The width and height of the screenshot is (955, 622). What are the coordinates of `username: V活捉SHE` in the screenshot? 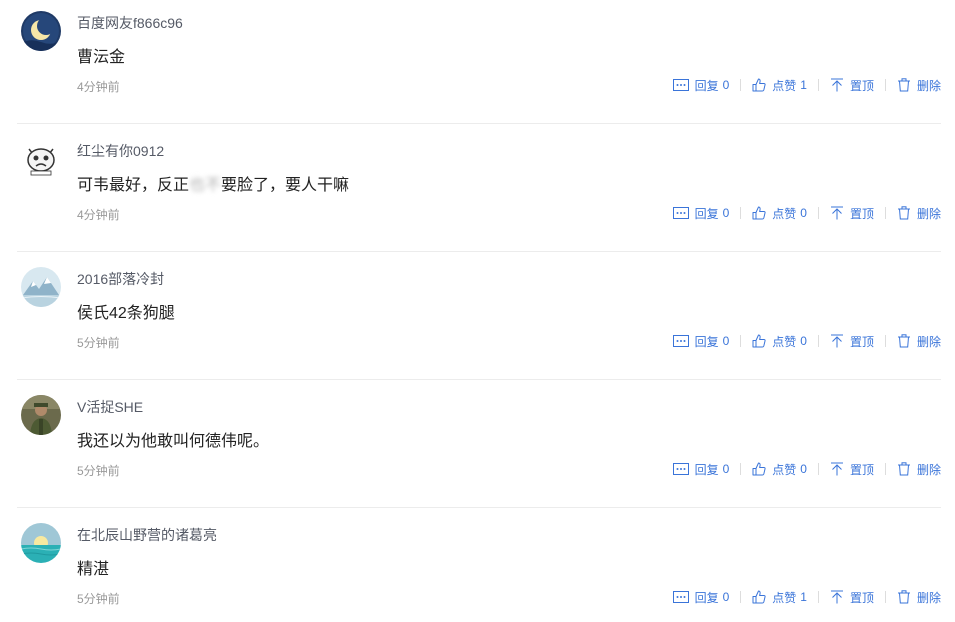 It's located at (110, 407).